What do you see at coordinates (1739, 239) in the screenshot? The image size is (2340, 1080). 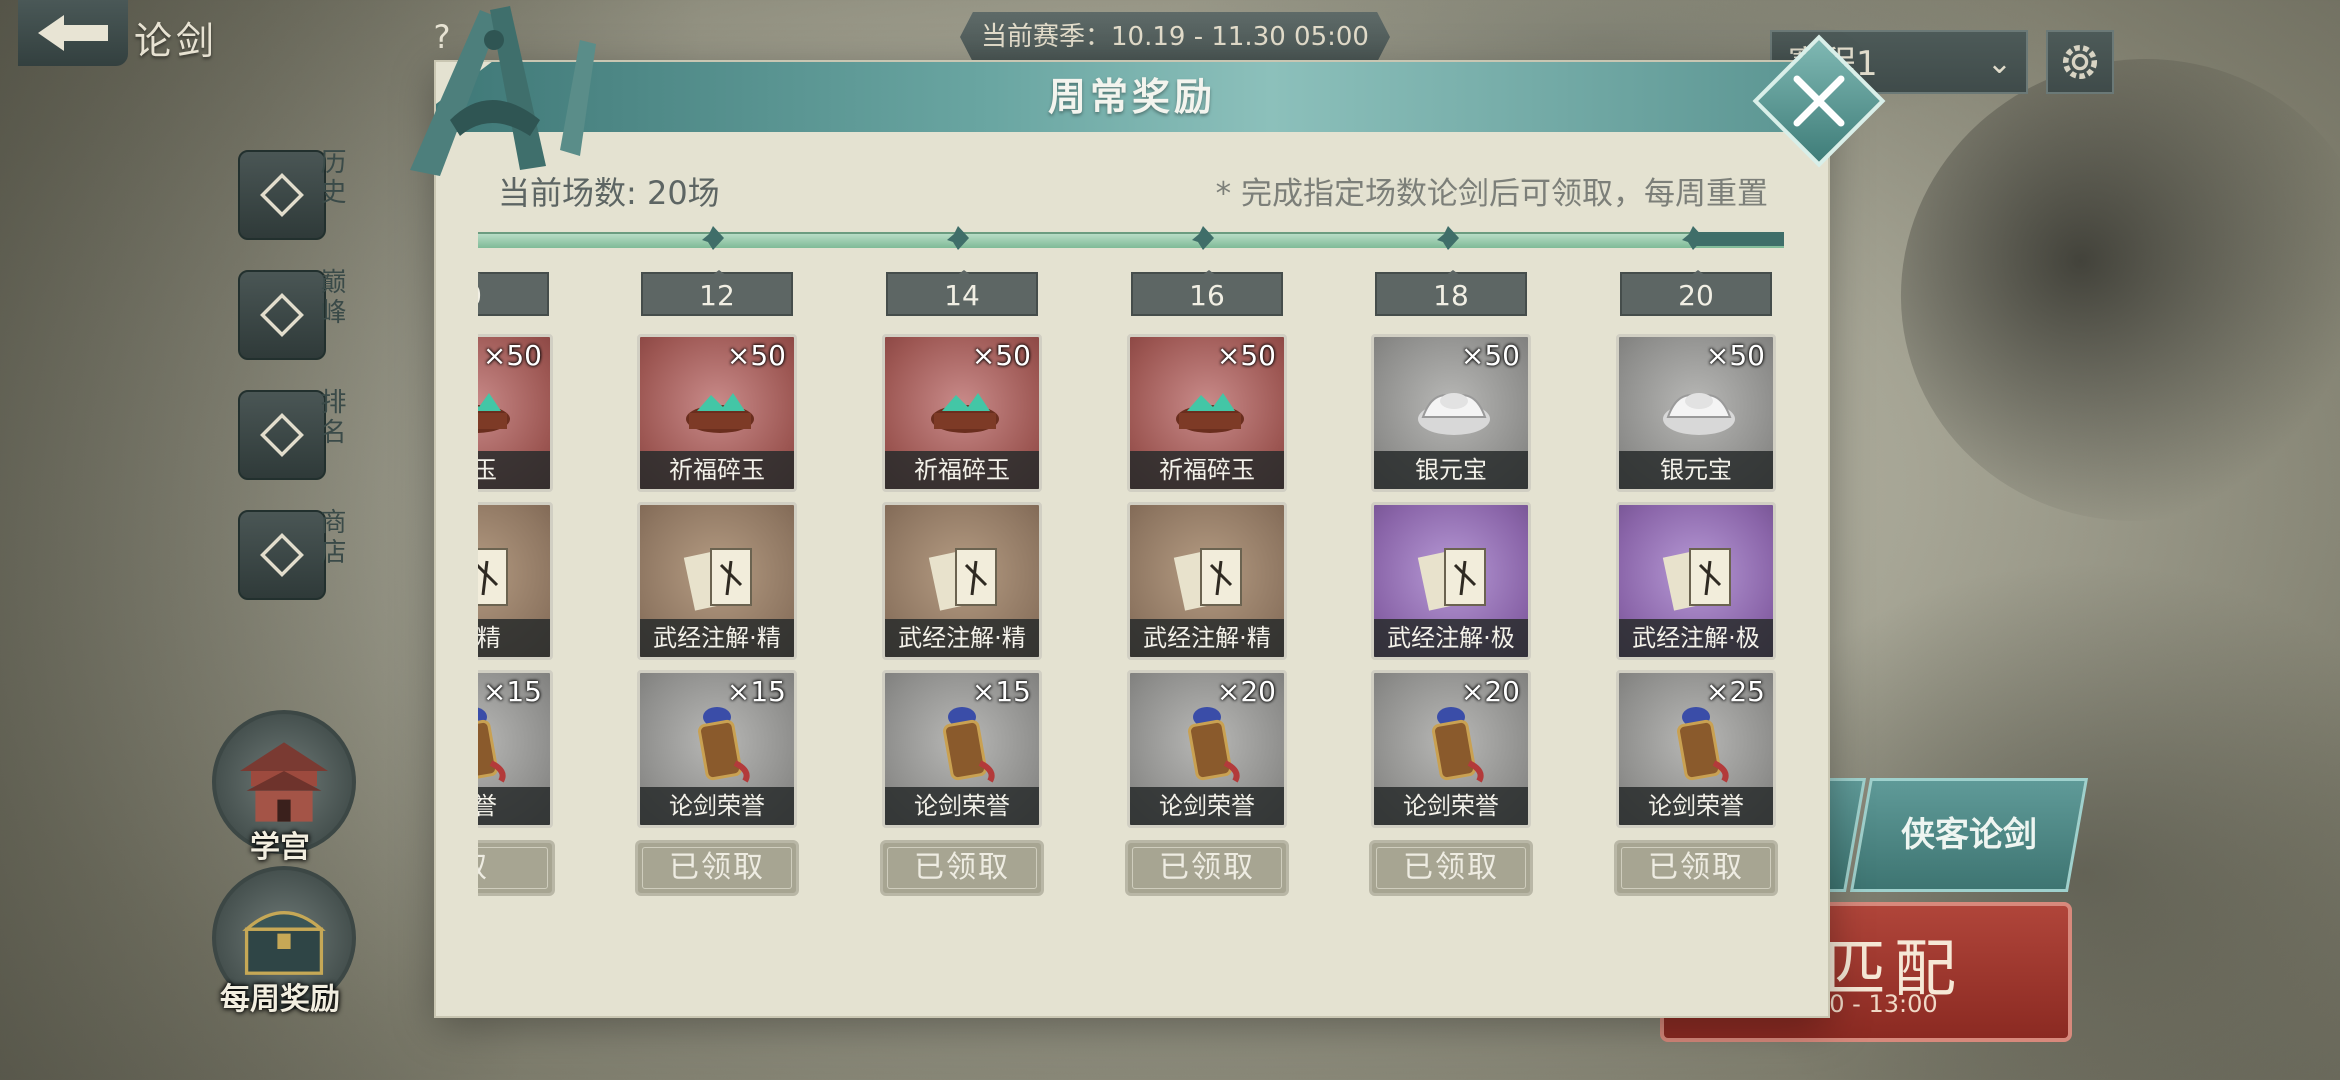 I see `progress-track-end` at bounding box center [1739, 239].